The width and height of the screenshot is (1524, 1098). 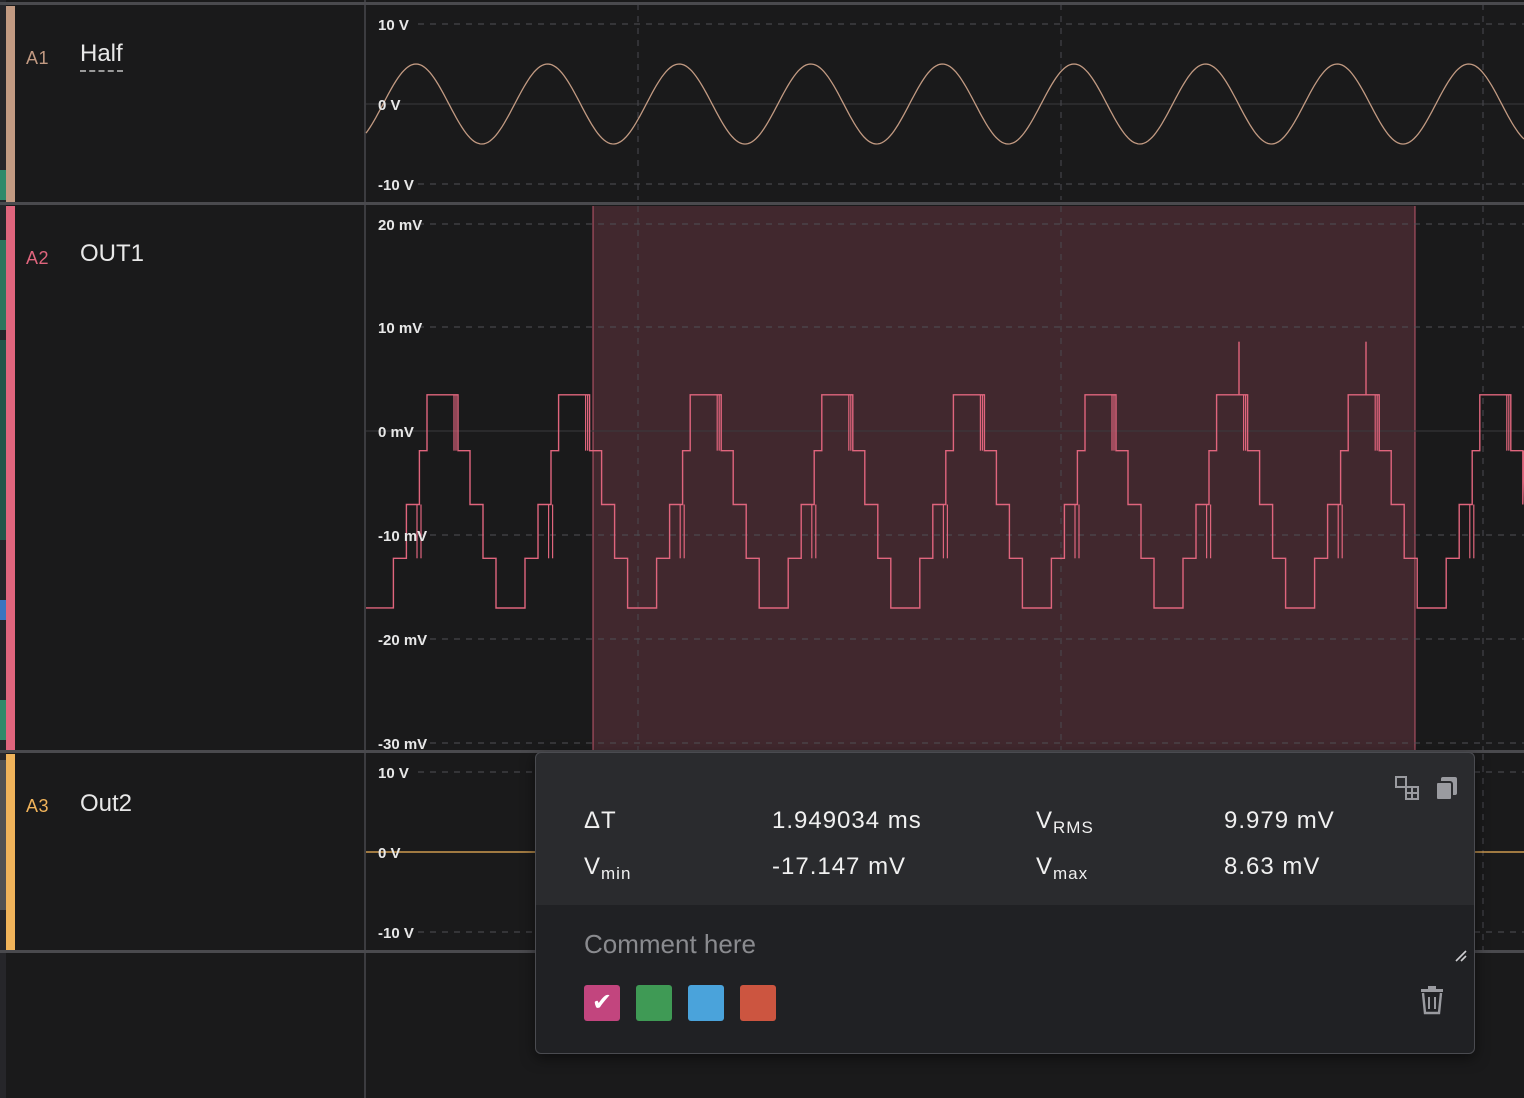 I want to click on v-max-label: Vmax, so click(x=1062, y=868).